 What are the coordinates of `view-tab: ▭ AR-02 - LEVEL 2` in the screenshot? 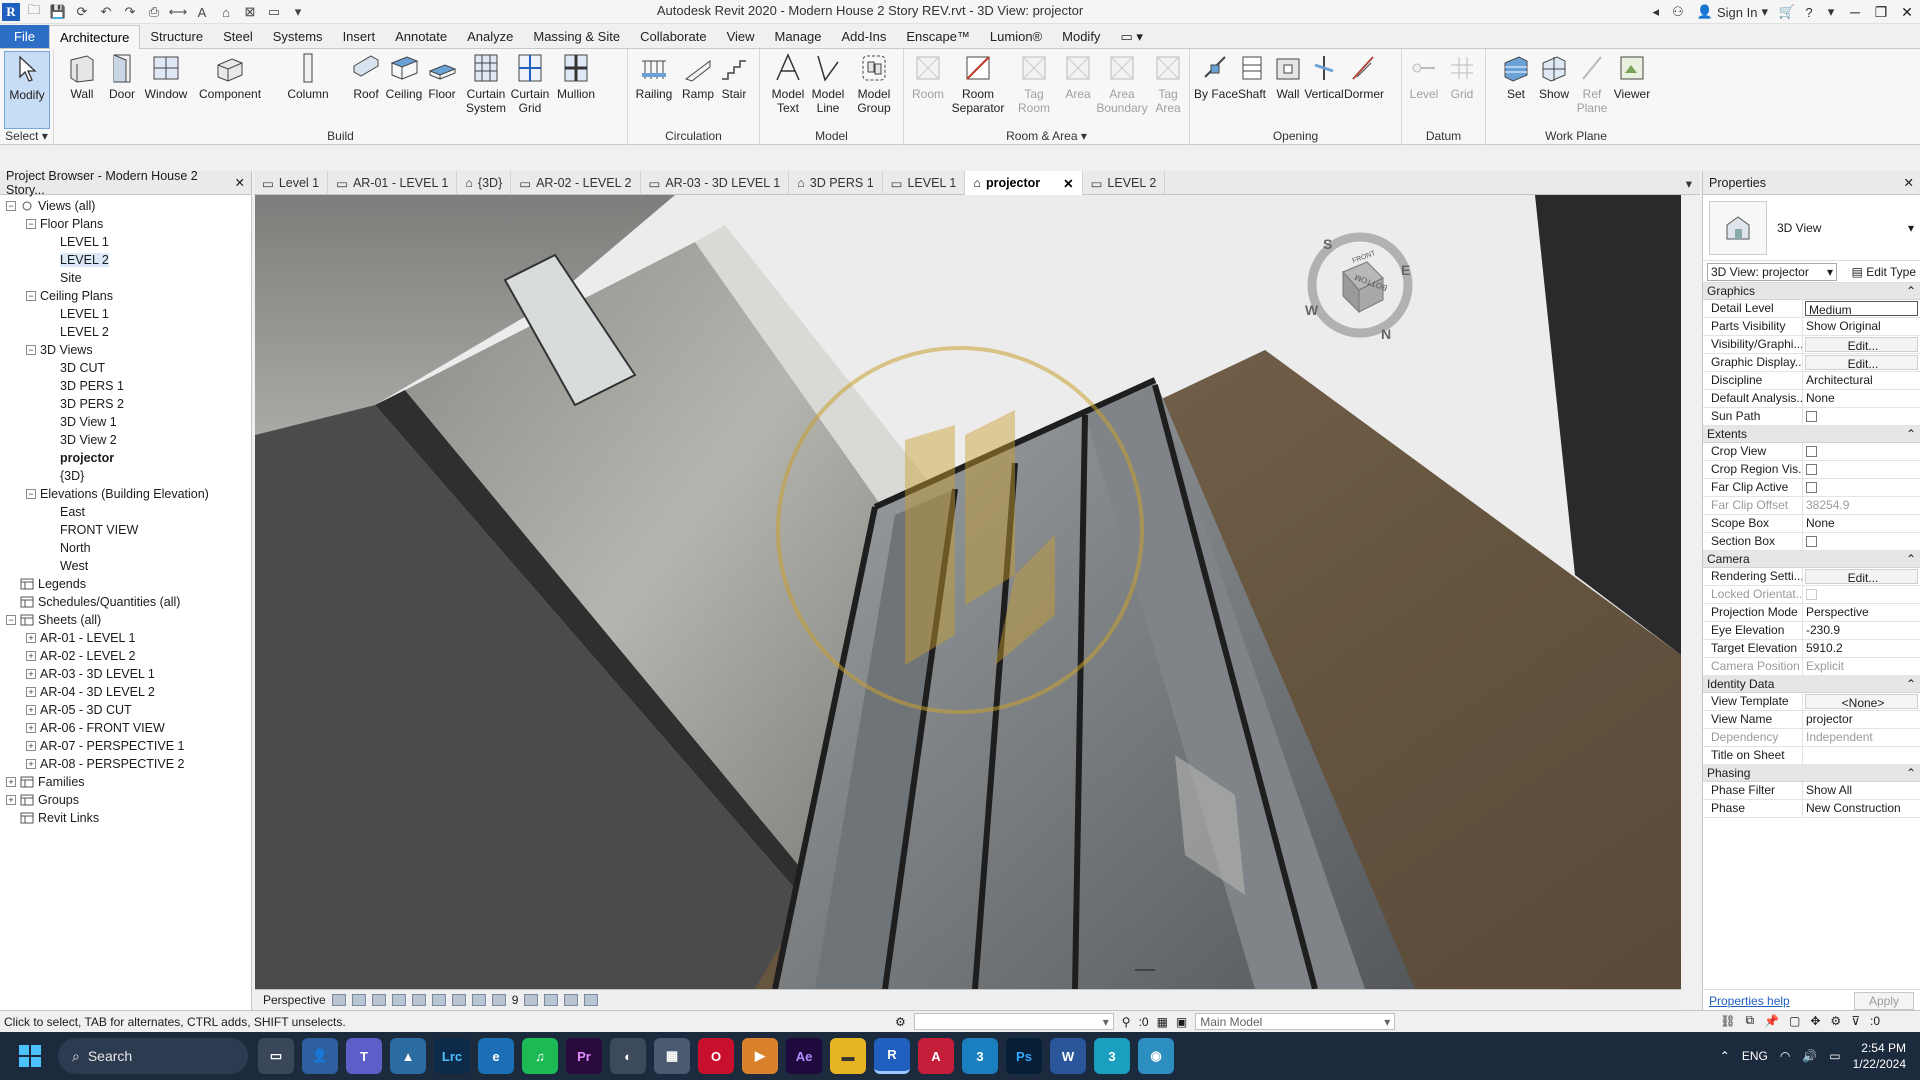 It's located at (576, 183).